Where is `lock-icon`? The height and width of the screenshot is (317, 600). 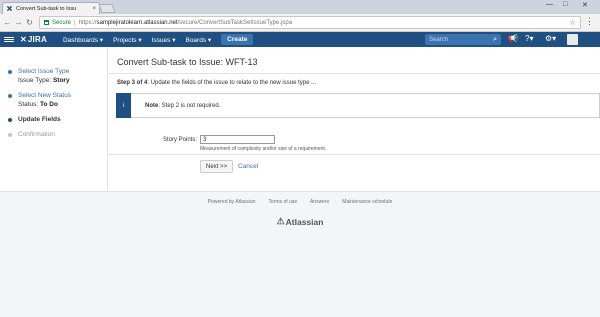 lock-icon is located at coordinates (46, 22).